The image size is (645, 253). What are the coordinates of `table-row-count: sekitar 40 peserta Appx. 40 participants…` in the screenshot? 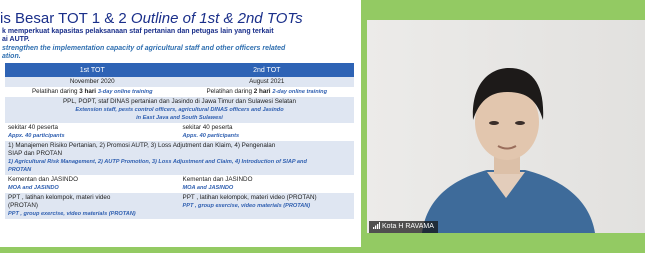 It's located at (179, 132).